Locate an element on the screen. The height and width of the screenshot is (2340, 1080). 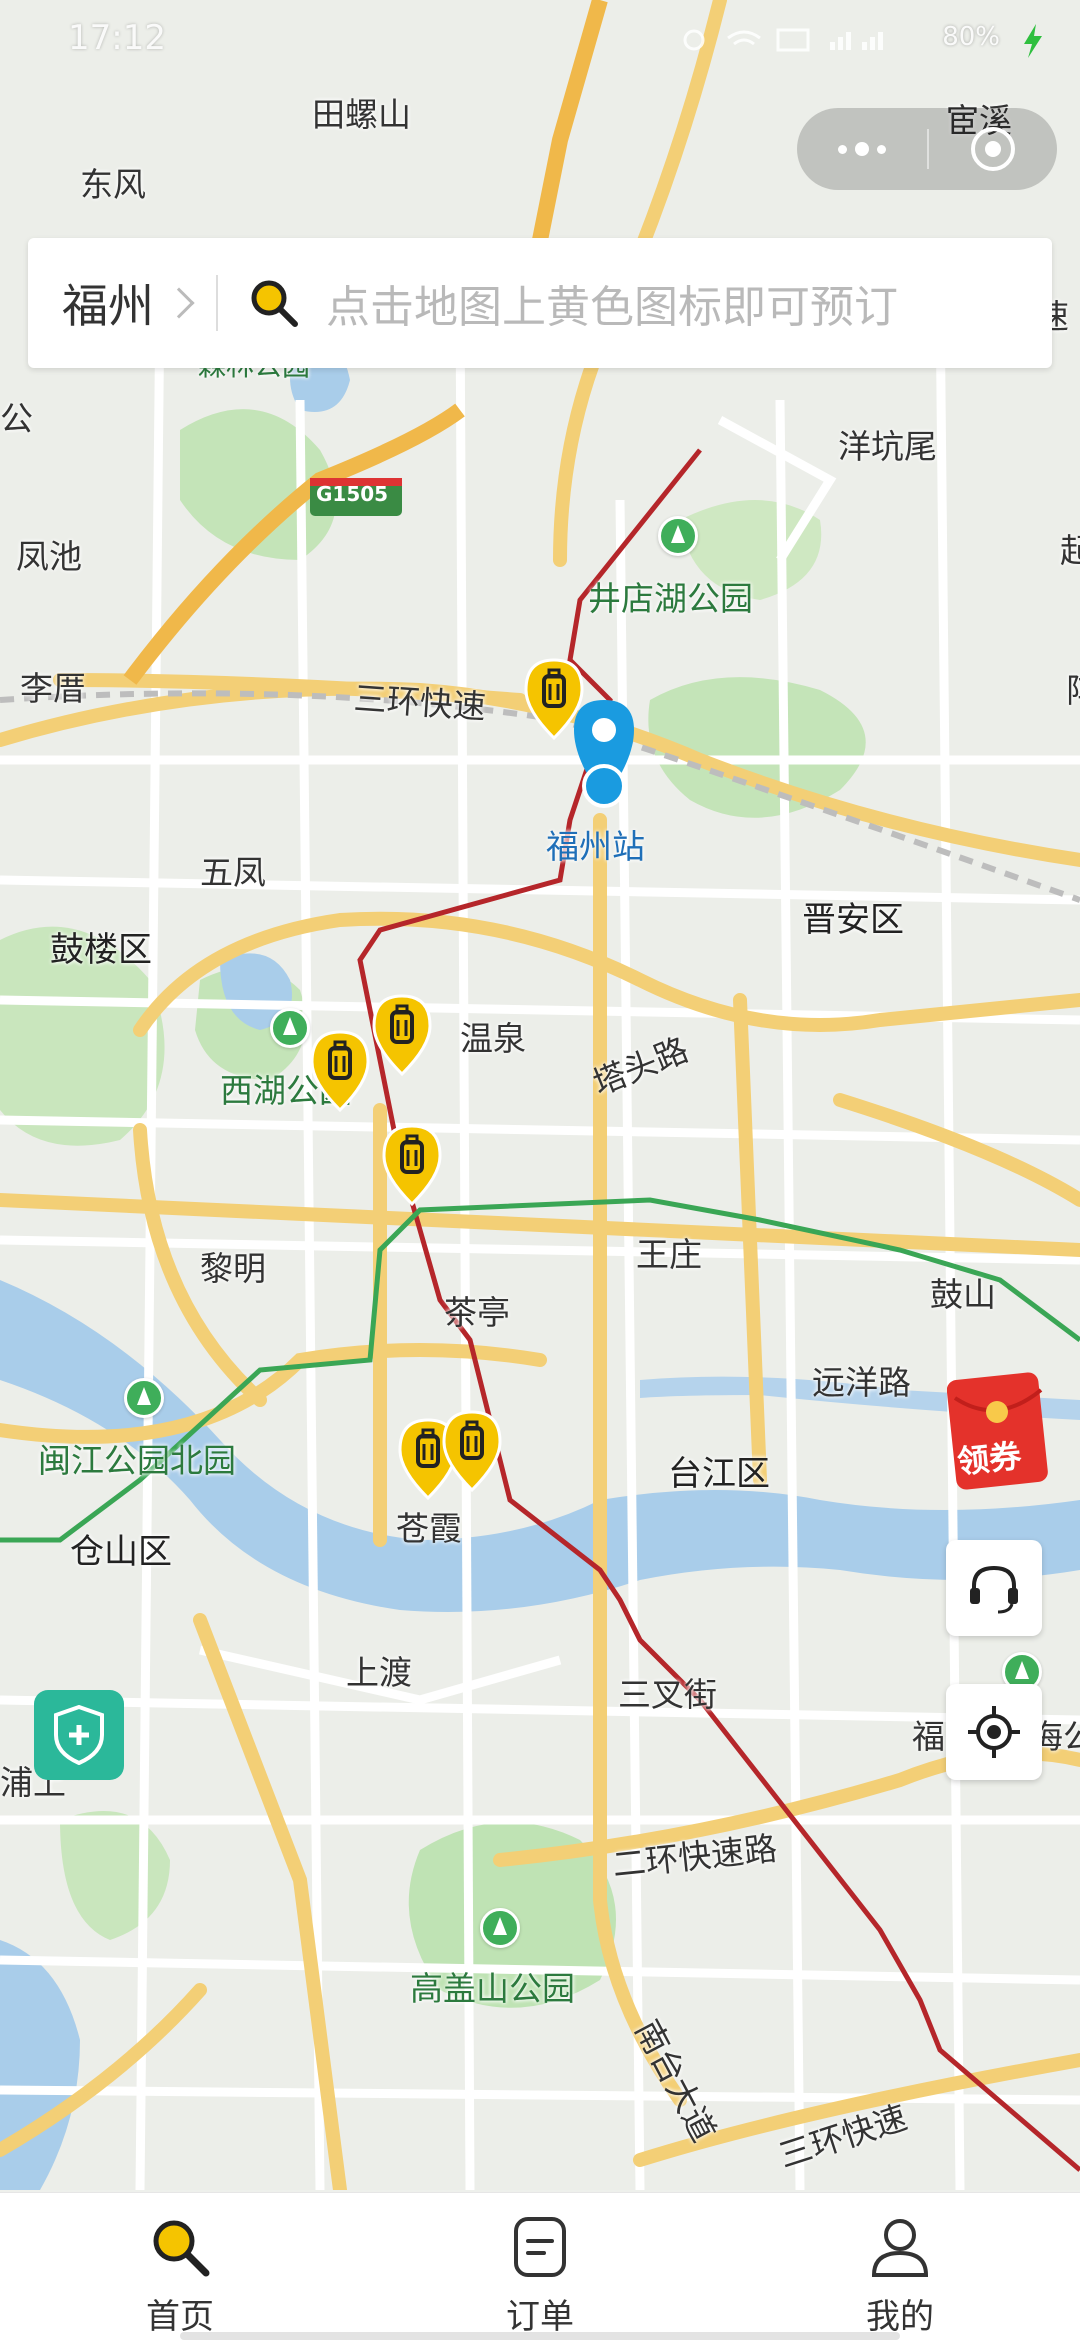
headset-icon is located at coordinates (994, 1589).